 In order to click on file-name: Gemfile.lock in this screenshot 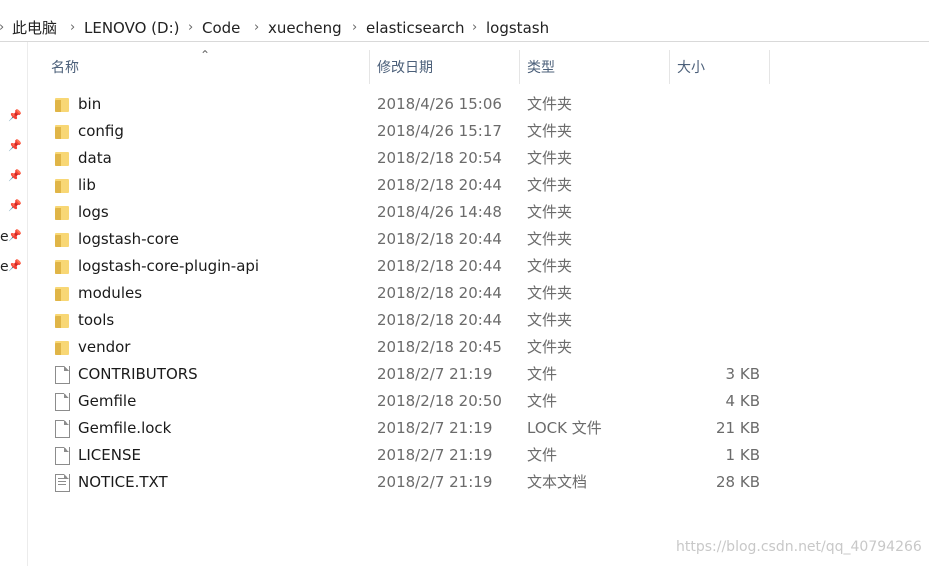, I will do `click(125, 428)`.